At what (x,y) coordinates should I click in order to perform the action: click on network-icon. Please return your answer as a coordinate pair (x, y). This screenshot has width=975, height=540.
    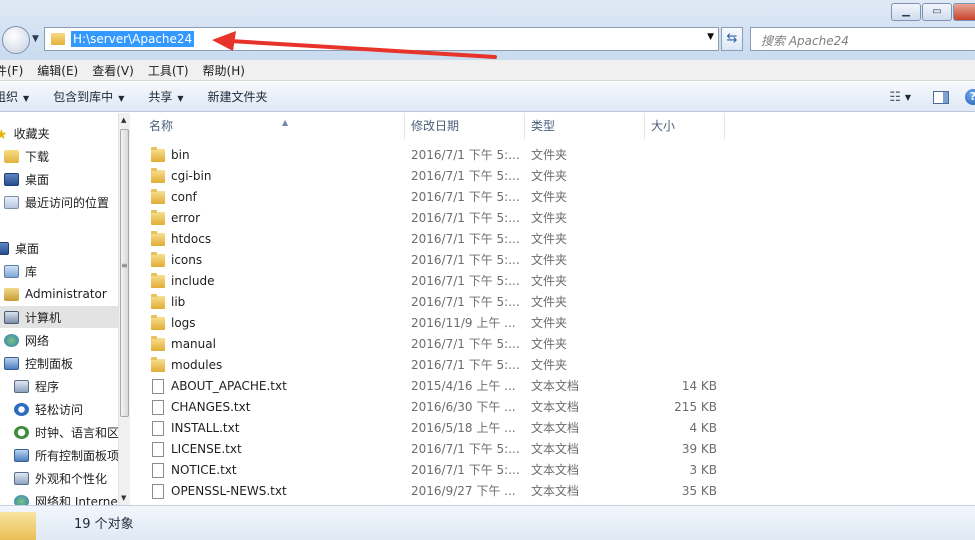
    Looking at the image, I should click on (11, 340).